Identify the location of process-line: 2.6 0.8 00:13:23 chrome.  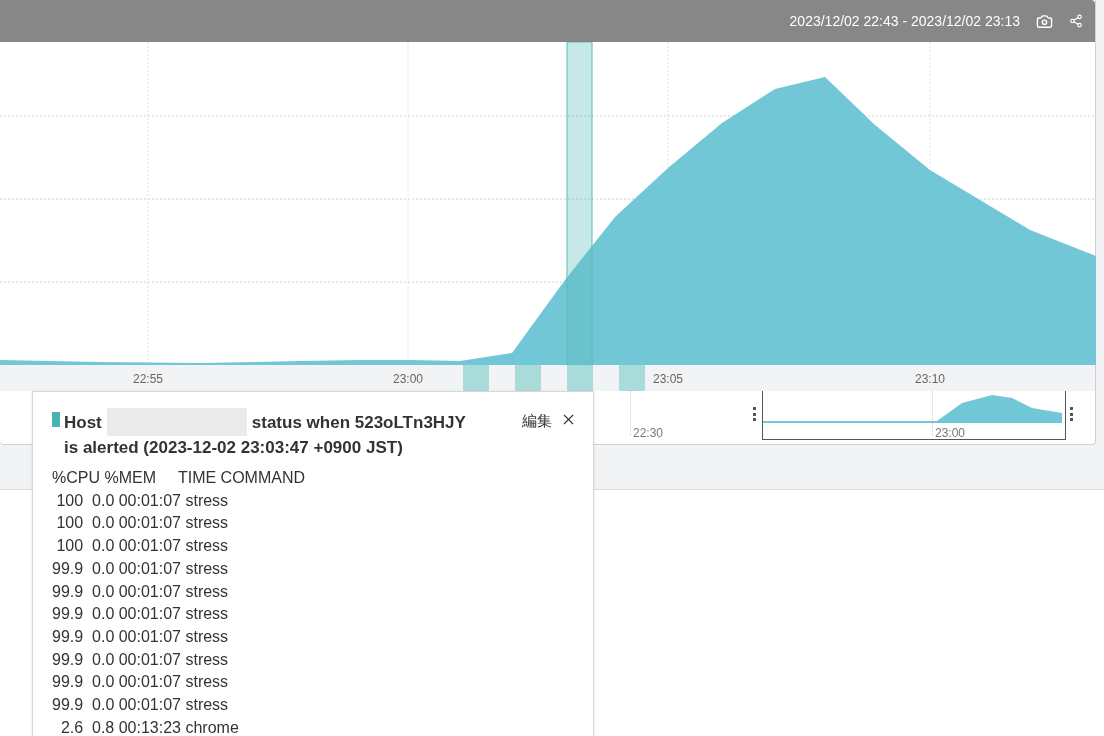
(149, 726).